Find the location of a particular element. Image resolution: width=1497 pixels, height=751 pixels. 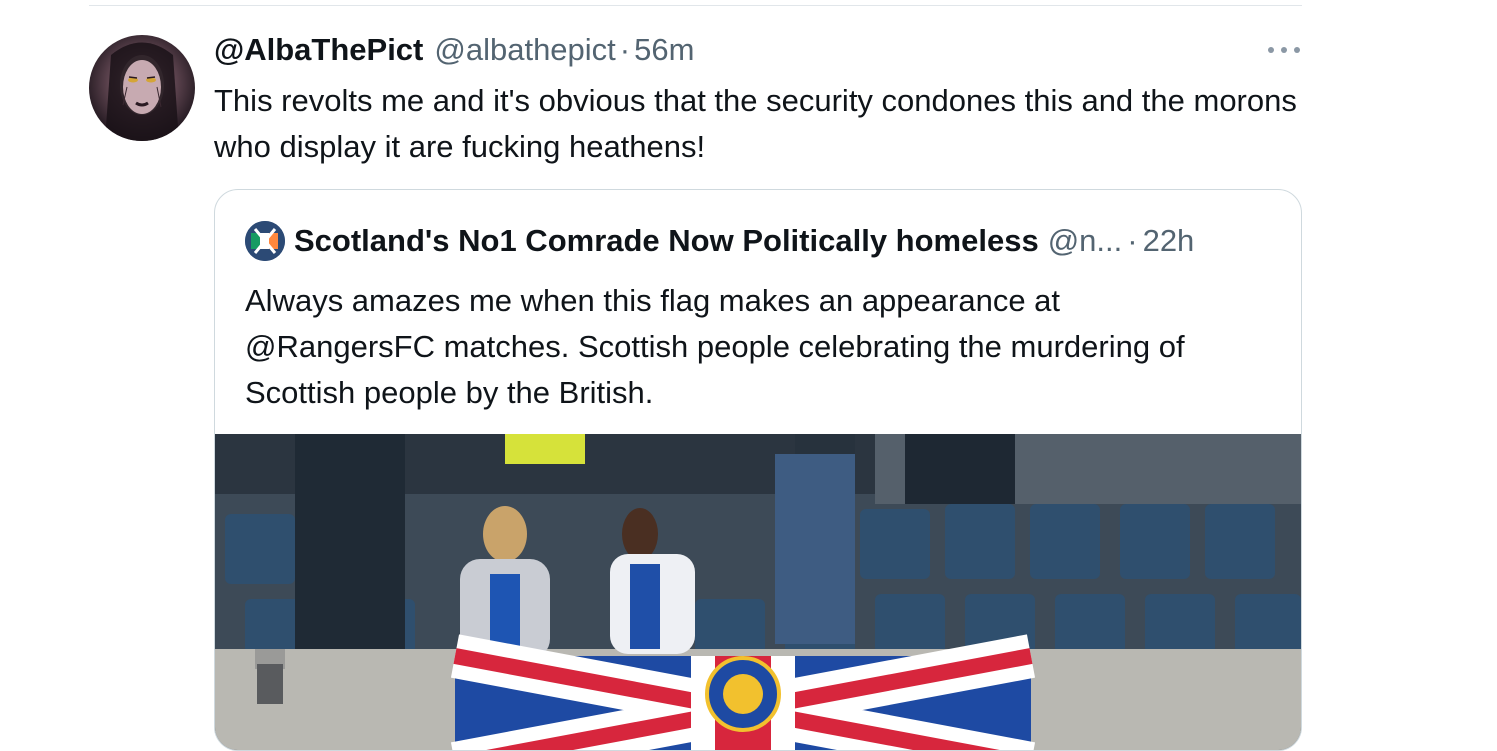

quoted-avatar-image is located at coordinates (265, 241).